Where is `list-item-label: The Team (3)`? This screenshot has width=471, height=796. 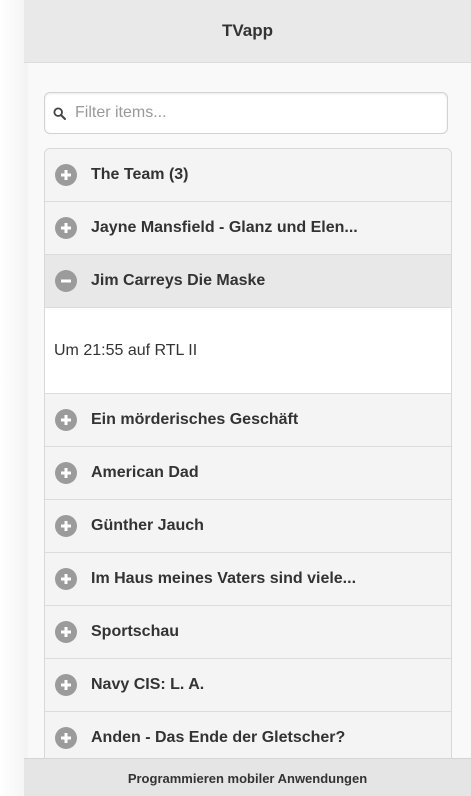 list-item-label: The Team (3) is located at coordinates (140, 174).